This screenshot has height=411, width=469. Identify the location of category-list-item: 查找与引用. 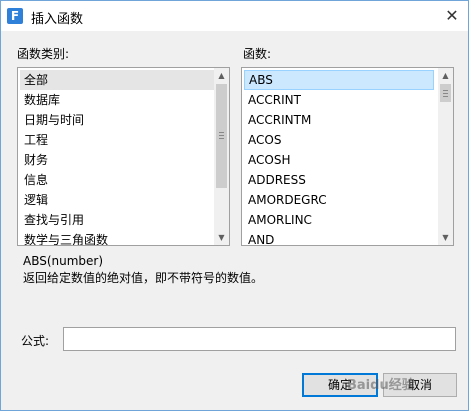
(117, 220).